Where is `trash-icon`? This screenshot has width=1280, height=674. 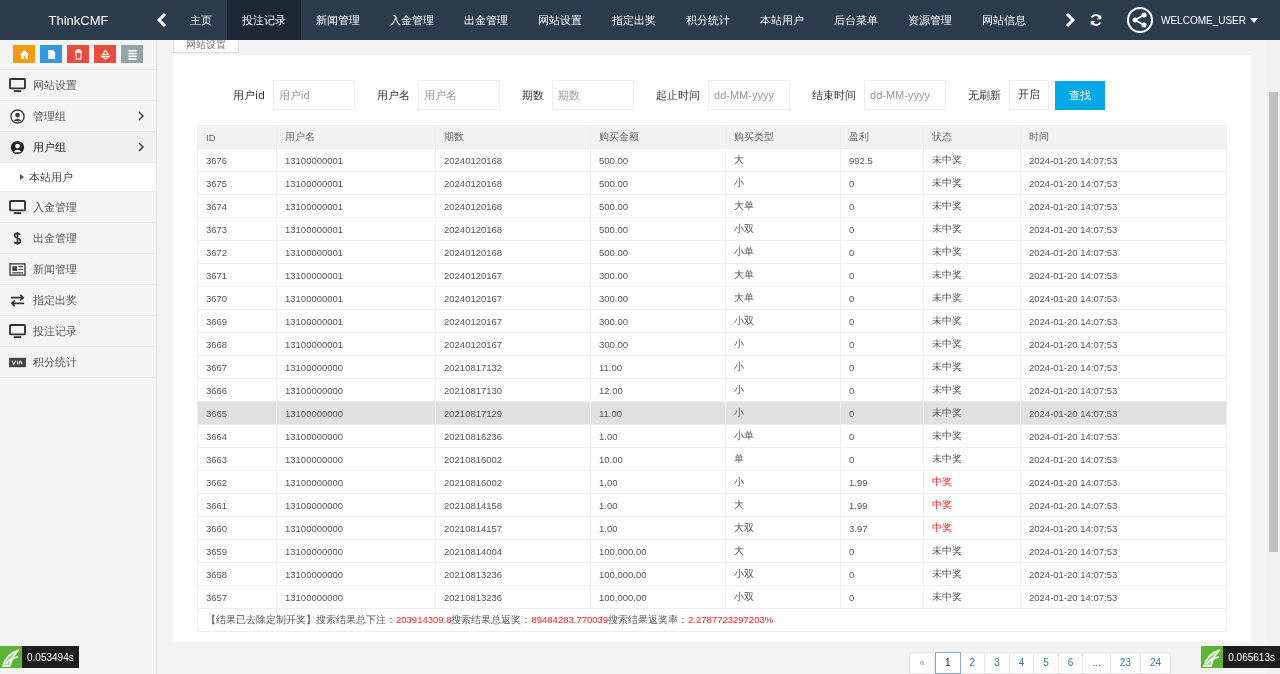 trash-icon is located at coordinates (78, 54).